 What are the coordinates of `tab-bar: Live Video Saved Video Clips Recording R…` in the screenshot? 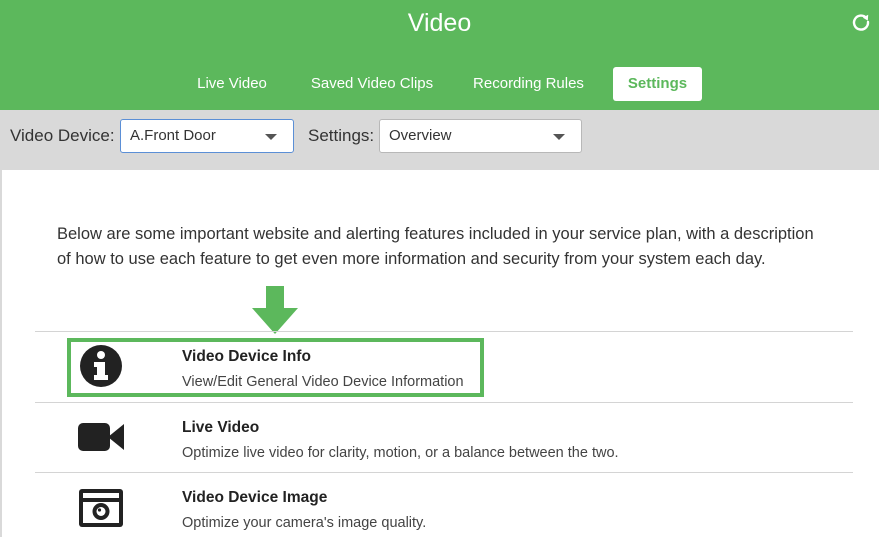 It's located at (439, 84).